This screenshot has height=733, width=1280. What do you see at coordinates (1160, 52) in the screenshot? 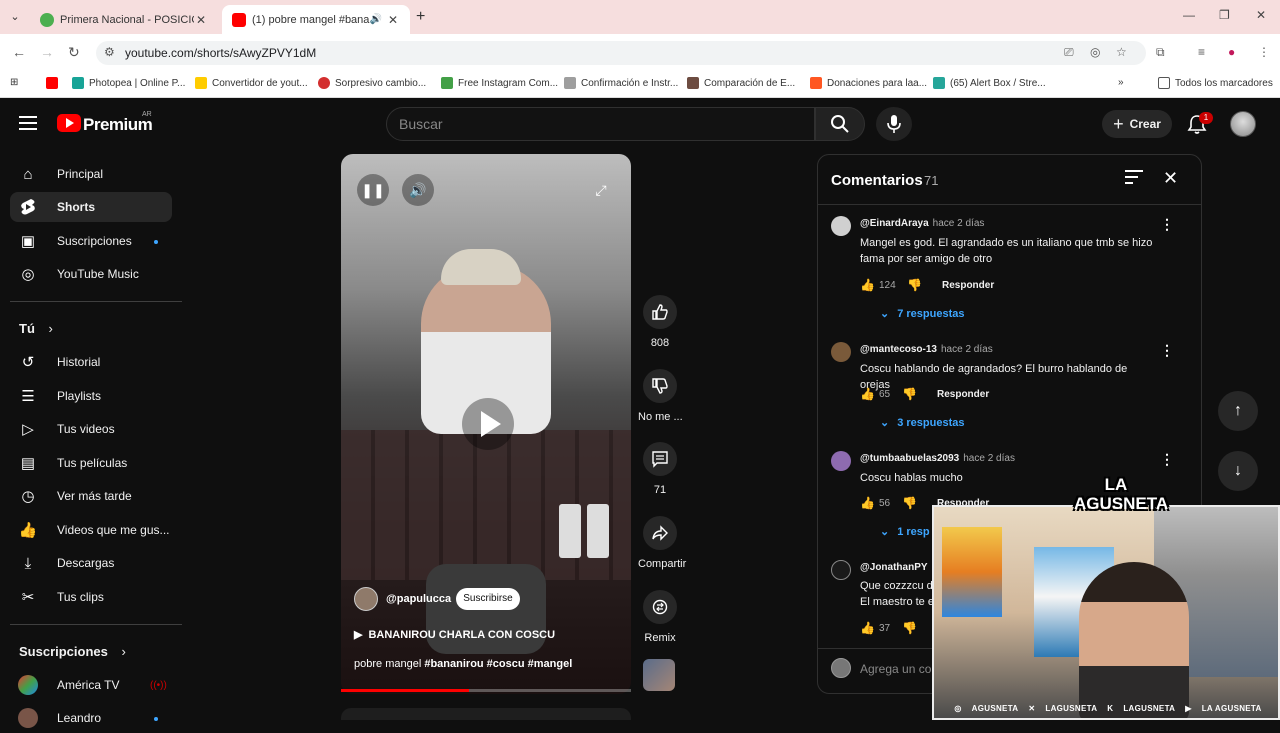
I see `extensions-icon: ⧉` at bounding box center [1160, 52].